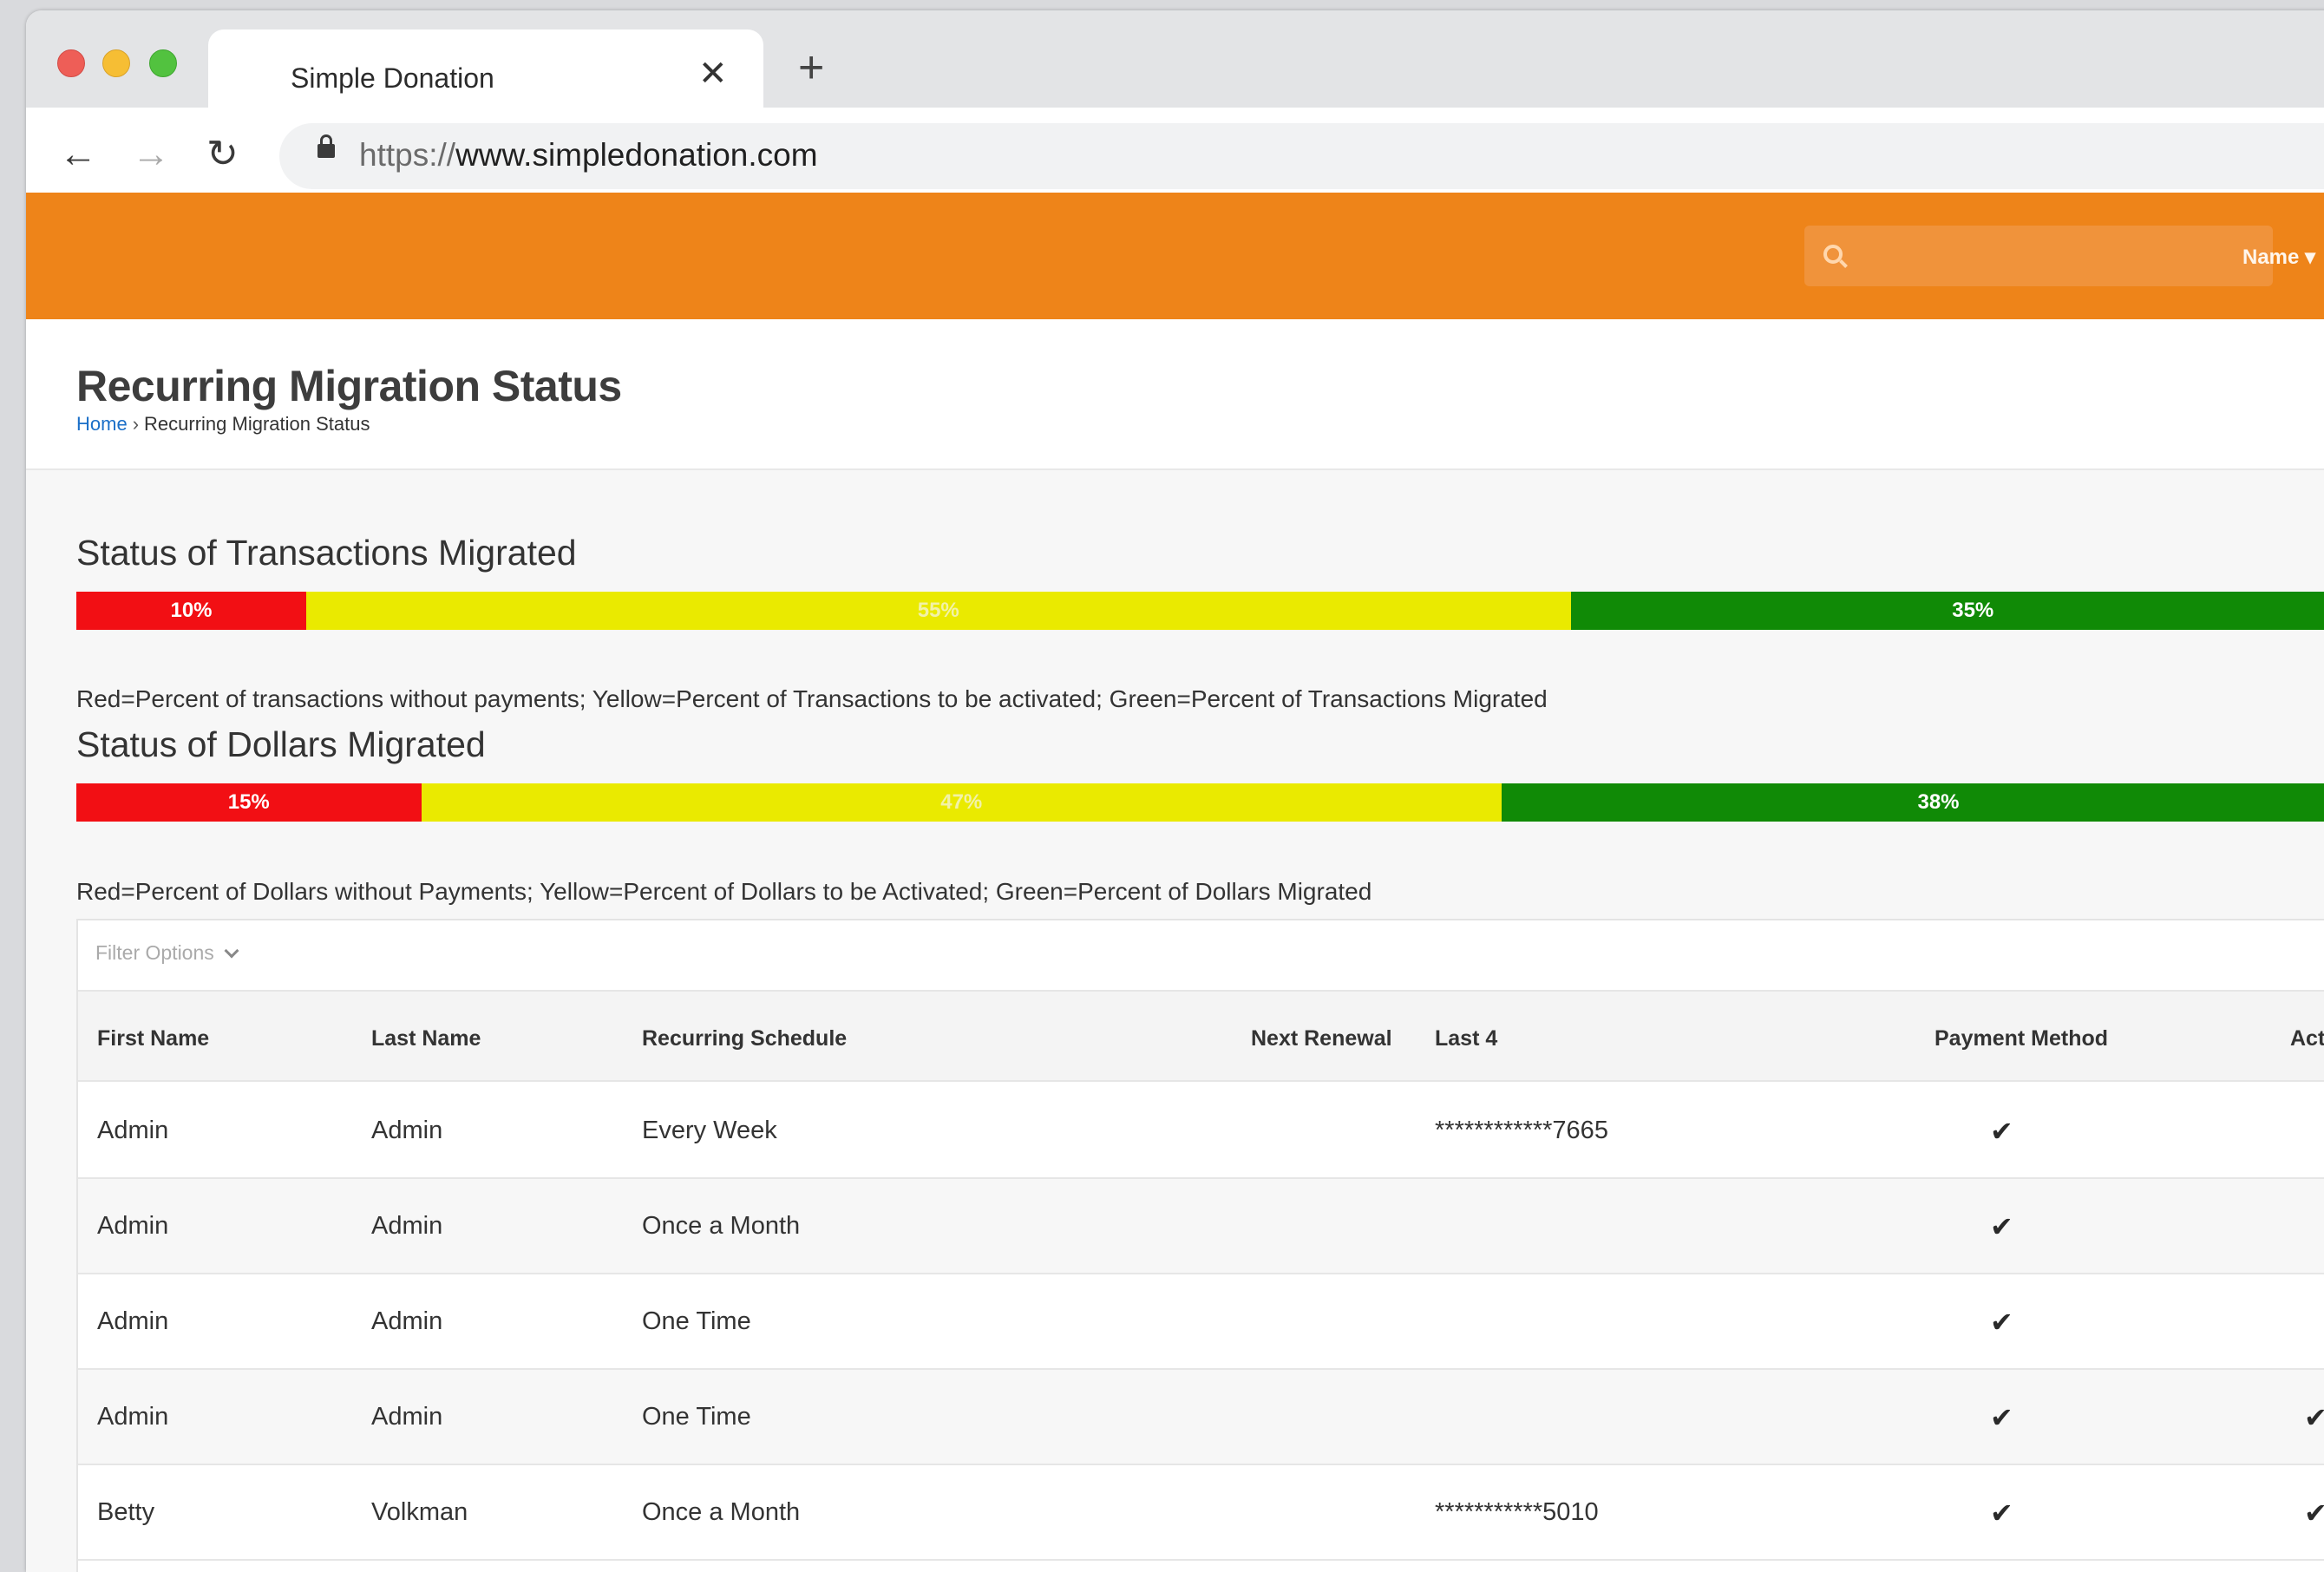 The image size is (2324, 1572). Describe the element at coordinates (1301, 156) in the screenshot. I see `url-input: https://www.simpledonation.com` at that location.